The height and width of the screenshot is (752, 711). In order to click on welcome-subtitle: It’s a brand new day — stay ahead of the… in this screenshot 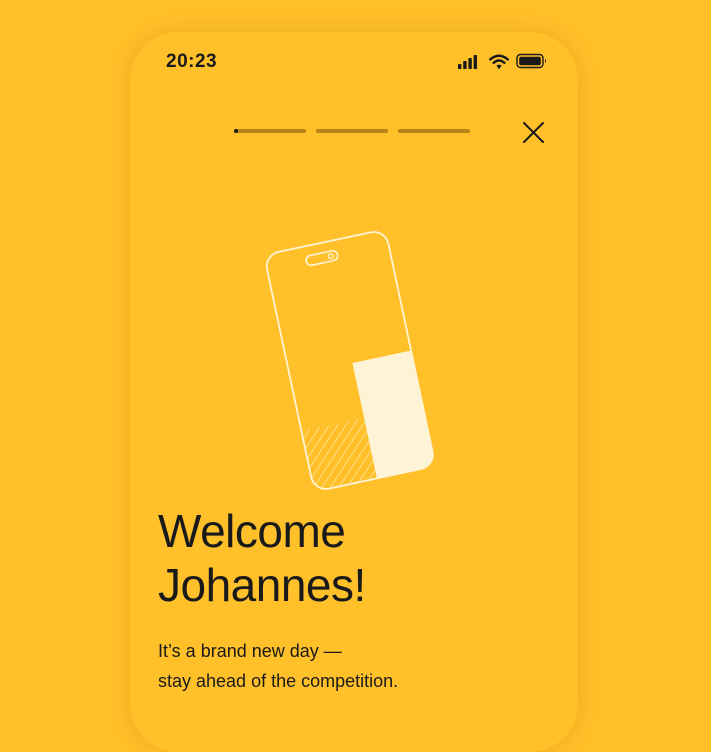, I will do `click(278, 666)`.